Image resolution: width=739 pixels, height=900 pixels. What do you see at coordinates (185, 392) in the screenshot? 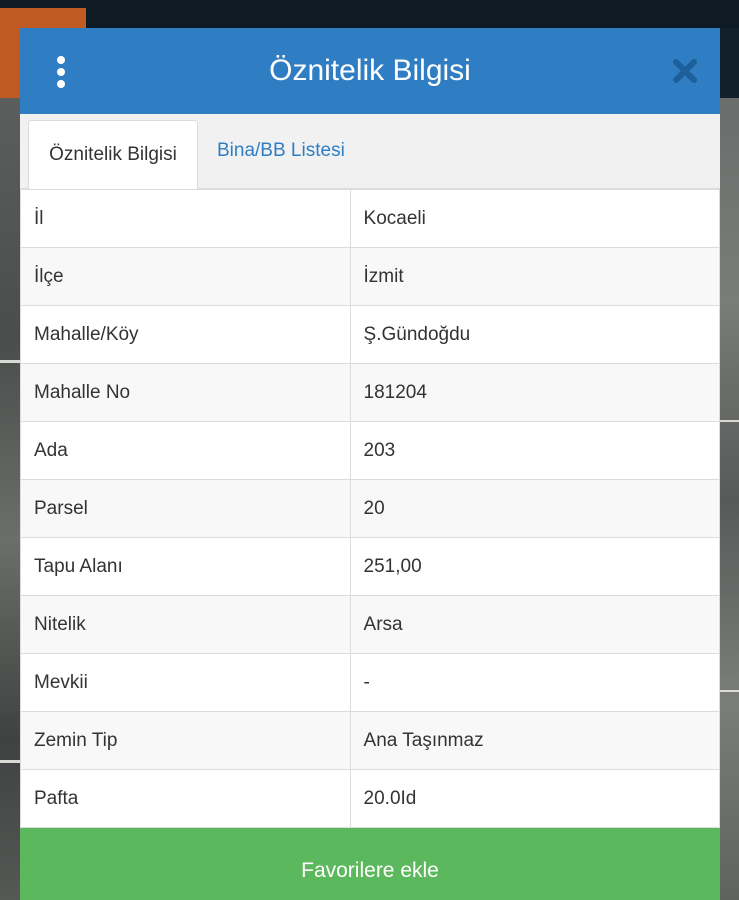
I see `attribute-key: Mahalle No` at bounding box center [185, 392].